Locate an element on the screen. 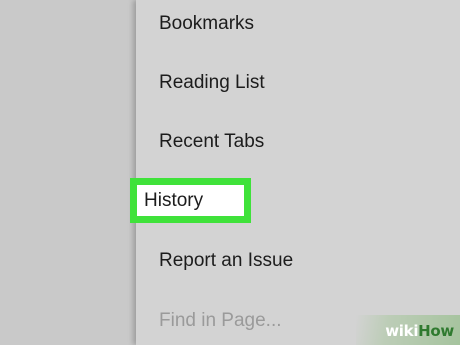 The image size is (460, 345). watermark-wiki: wiki is located at coordinates (402, 331).